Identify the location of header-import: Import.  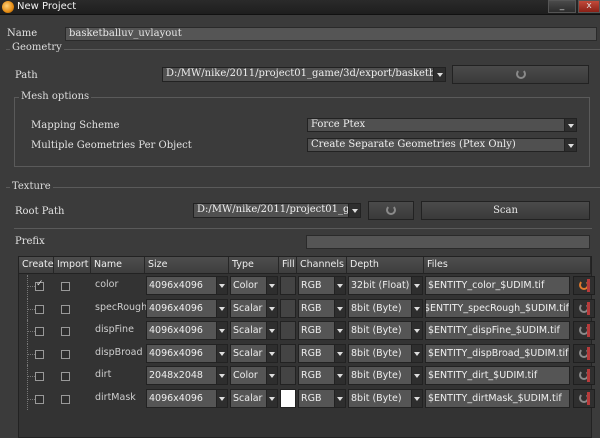
(72, 265).